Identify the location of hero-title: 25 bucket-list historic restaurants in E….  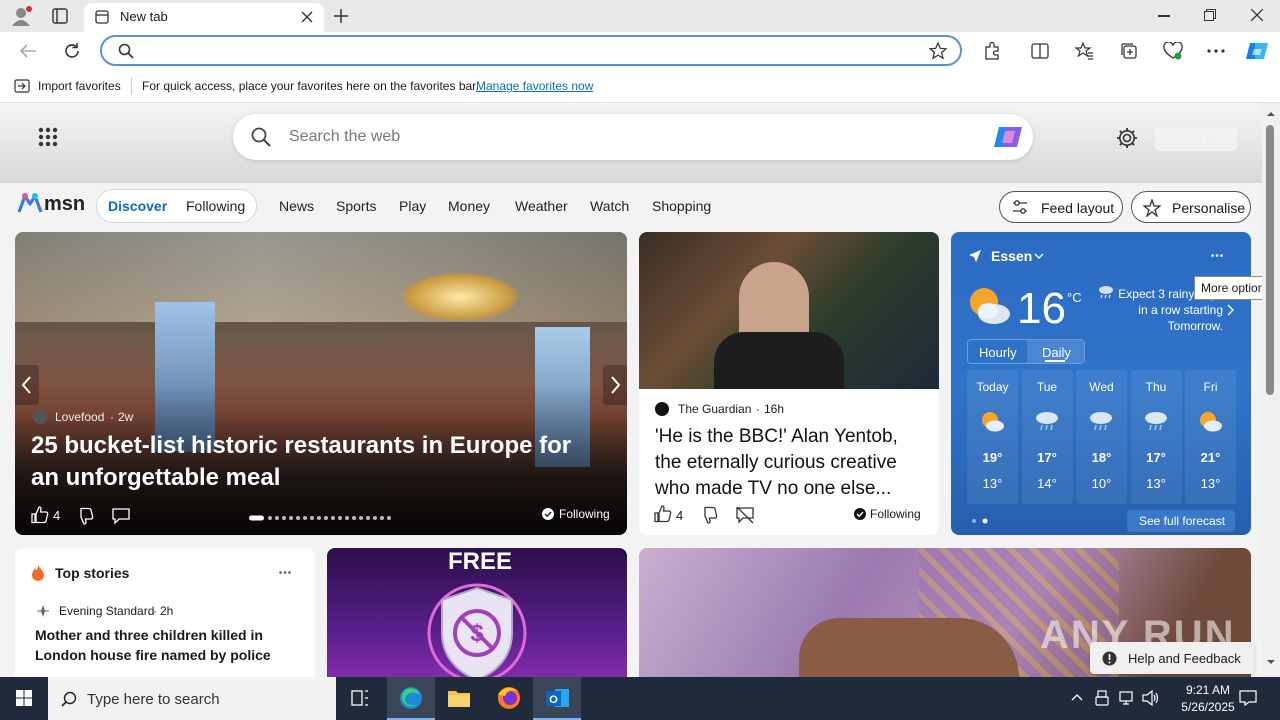
(316, 462).